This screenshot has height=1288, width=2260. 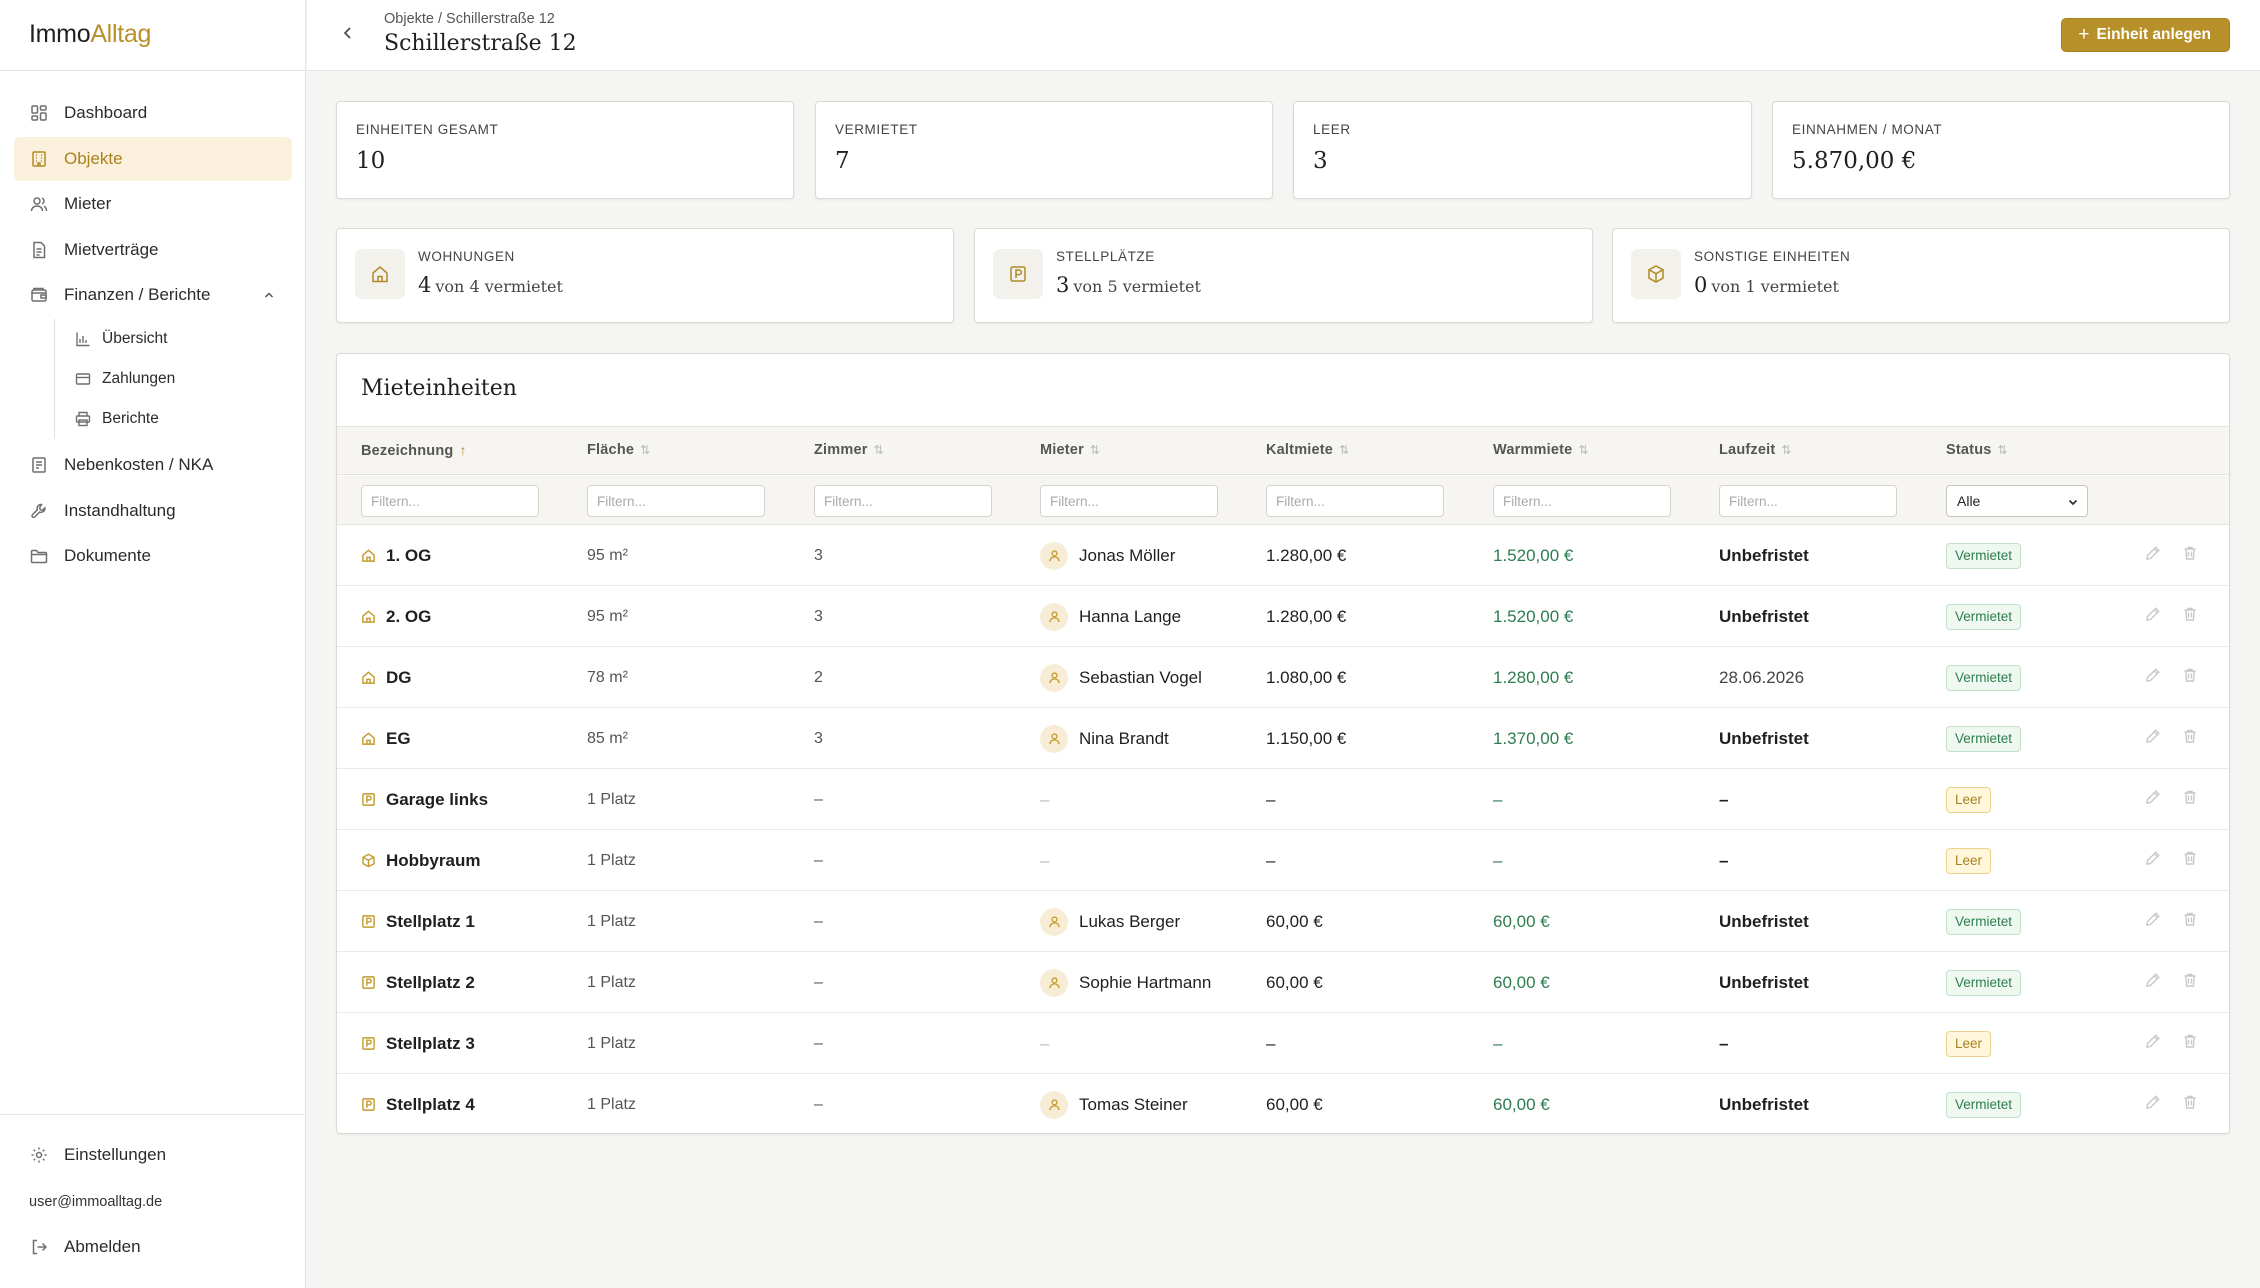 I want to click on subnav-item-uebersicht: Übersicht, so click(x=179, y=339).